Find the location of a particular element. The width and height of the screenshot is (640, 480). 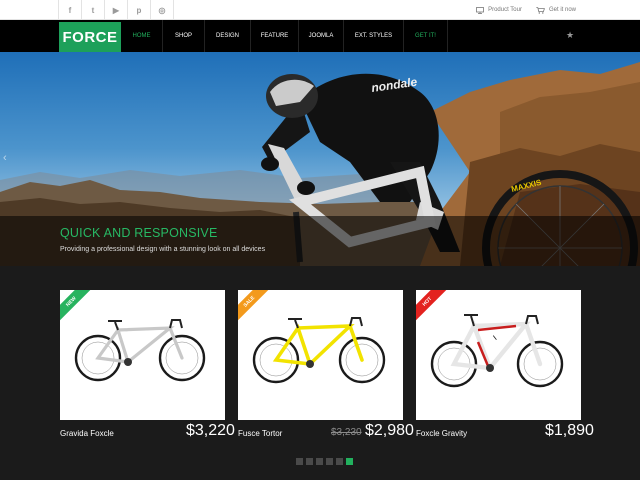

product-card-foxcle-gravity: / HOT is located at coordinates (498, 355).